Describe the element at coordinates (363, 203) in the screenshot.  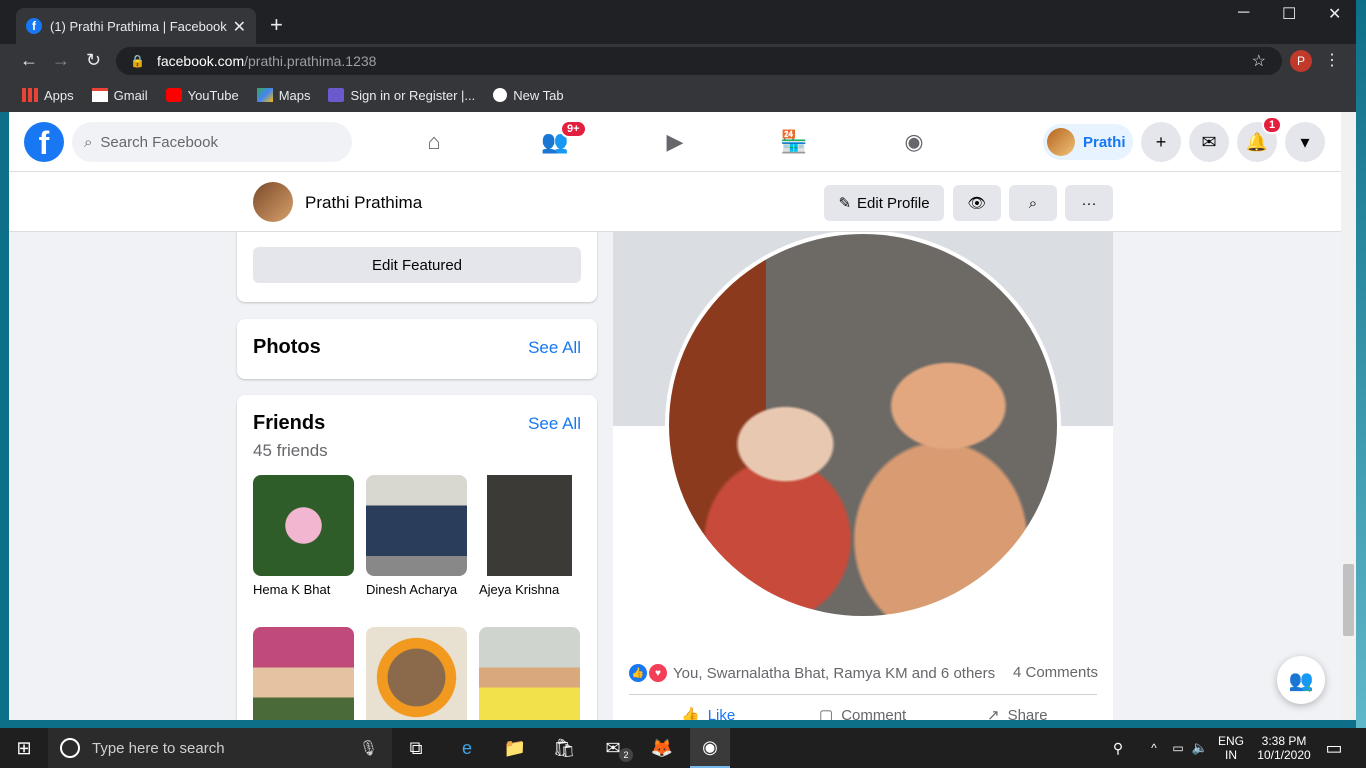
I see `profile-name: Prathi Prathima` at that location.